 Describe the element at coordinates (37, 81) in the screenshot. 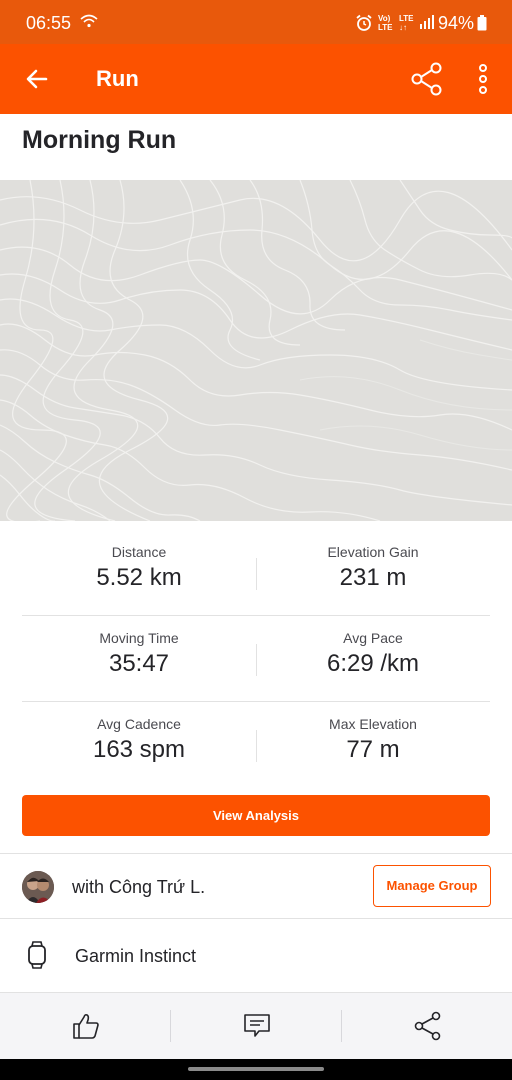

I see `arrow-left-icon` at that location.